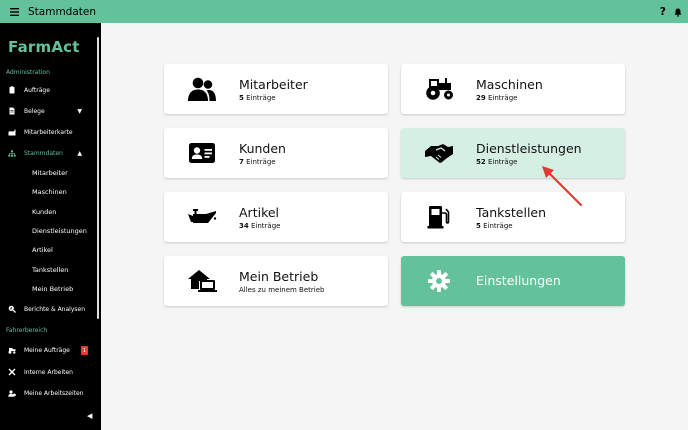  What do you see at coordinates (511, 212) in the screenshot?
I see `card-title: Tankstellen` at bounding box center [511, 212].